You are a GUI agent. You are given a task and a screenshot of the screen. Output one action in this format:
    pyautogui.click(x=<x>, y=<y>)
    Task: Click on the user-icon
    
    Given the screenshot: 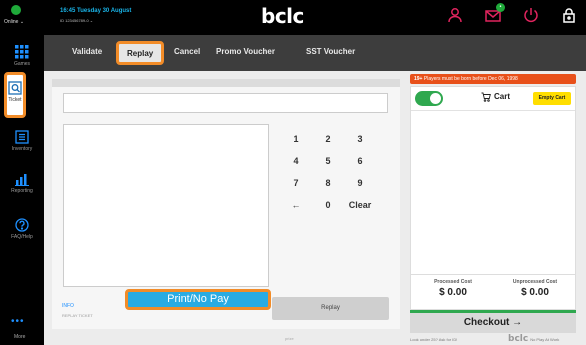 What is the action you would take?
    pyautogui.click(x=455, y=15)
    